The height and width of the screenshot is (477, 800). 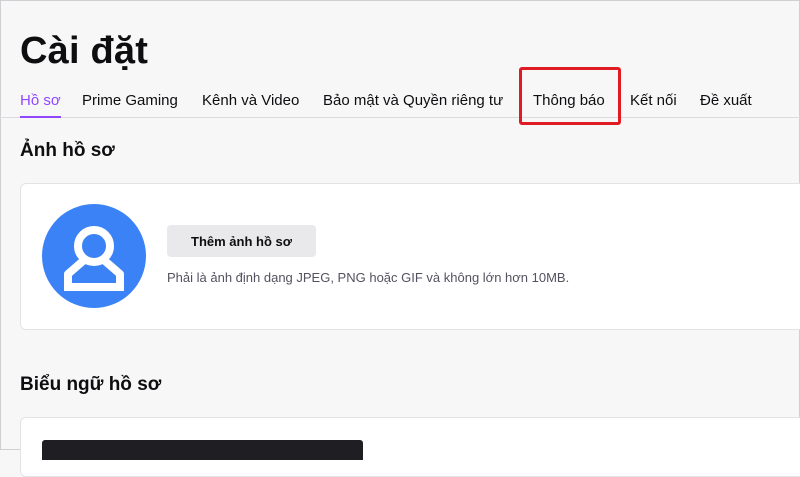 I want to click on profile-banner-card, so click(x=410, y=447).